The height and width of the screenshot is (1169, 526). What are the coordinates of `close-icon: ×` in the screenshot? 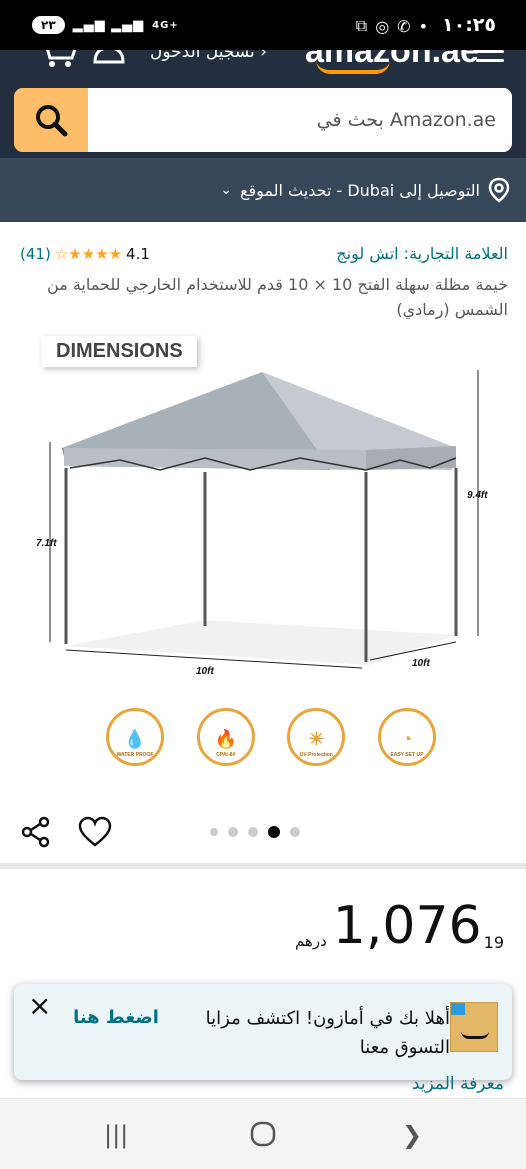 It's located at (39, 1006).